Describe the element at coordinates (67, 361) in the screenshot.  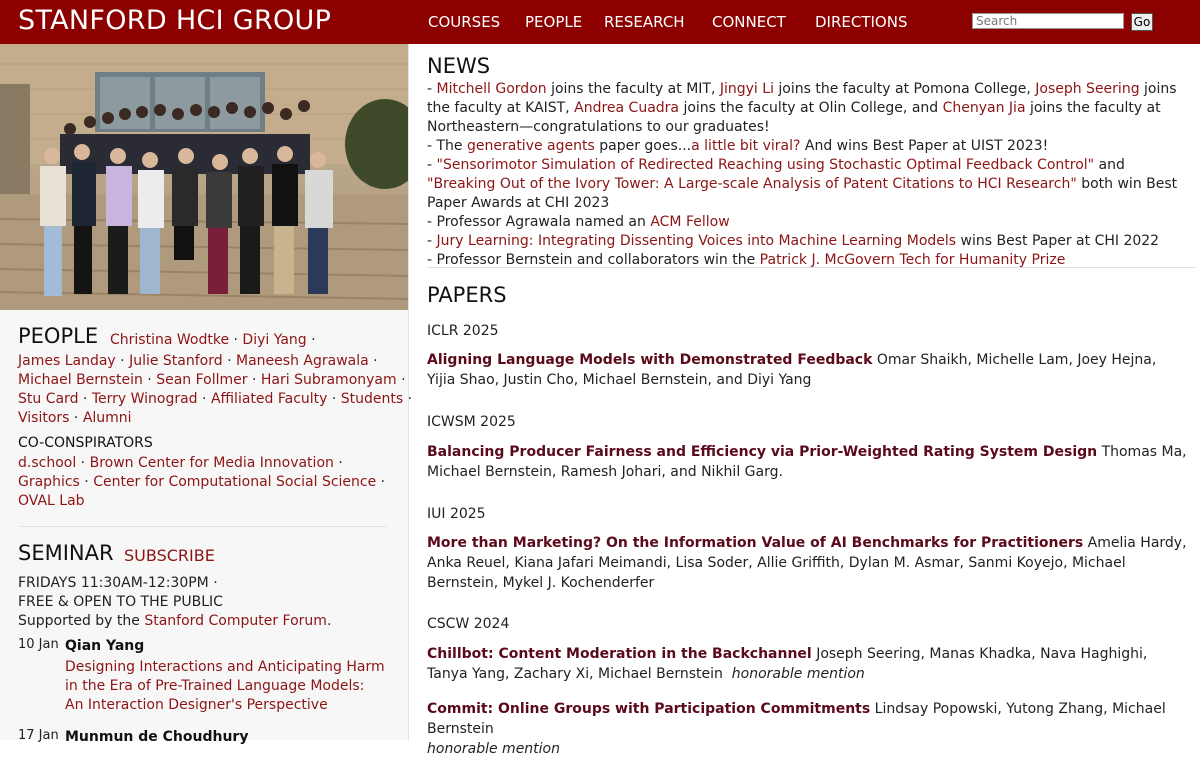
I see `person-link: James Landay` at that location.